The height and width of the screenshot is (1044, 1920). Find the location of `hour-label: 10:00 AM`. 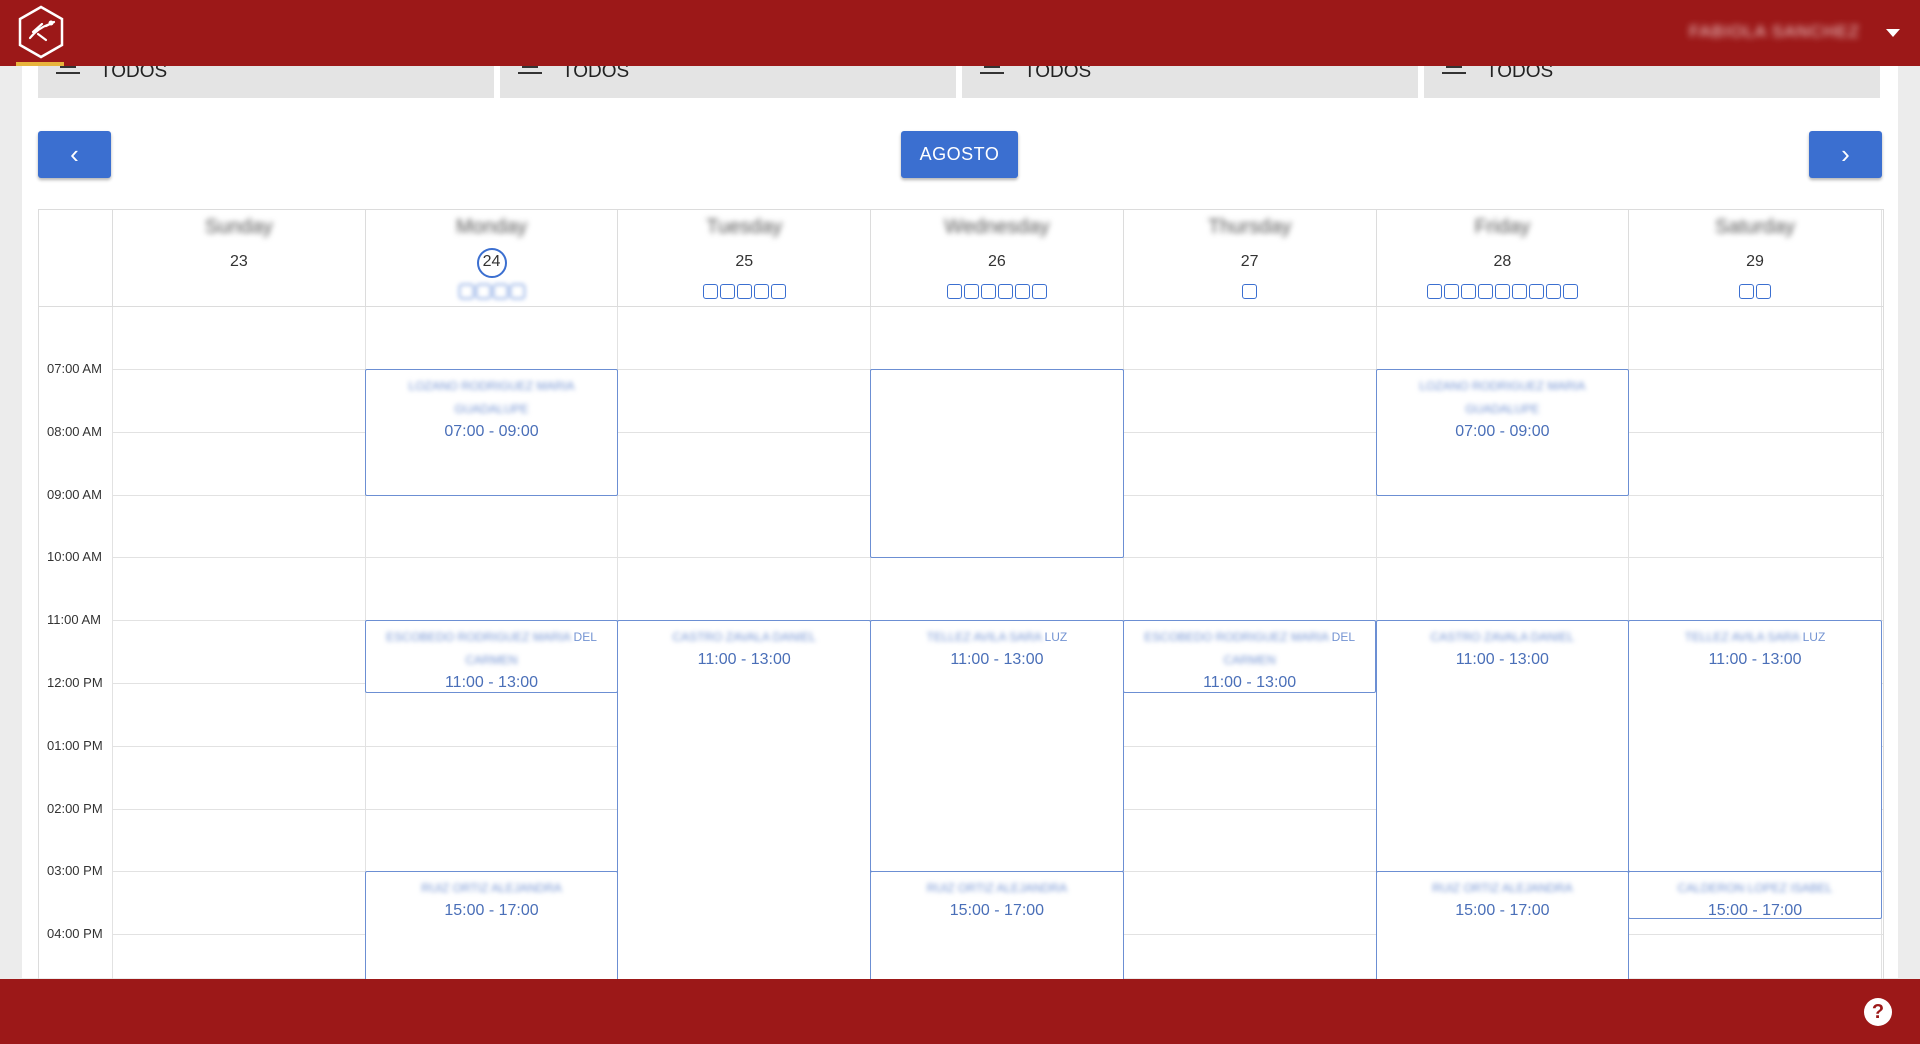

hour-label: 10:00 AM is located at coordinates (74, 557).